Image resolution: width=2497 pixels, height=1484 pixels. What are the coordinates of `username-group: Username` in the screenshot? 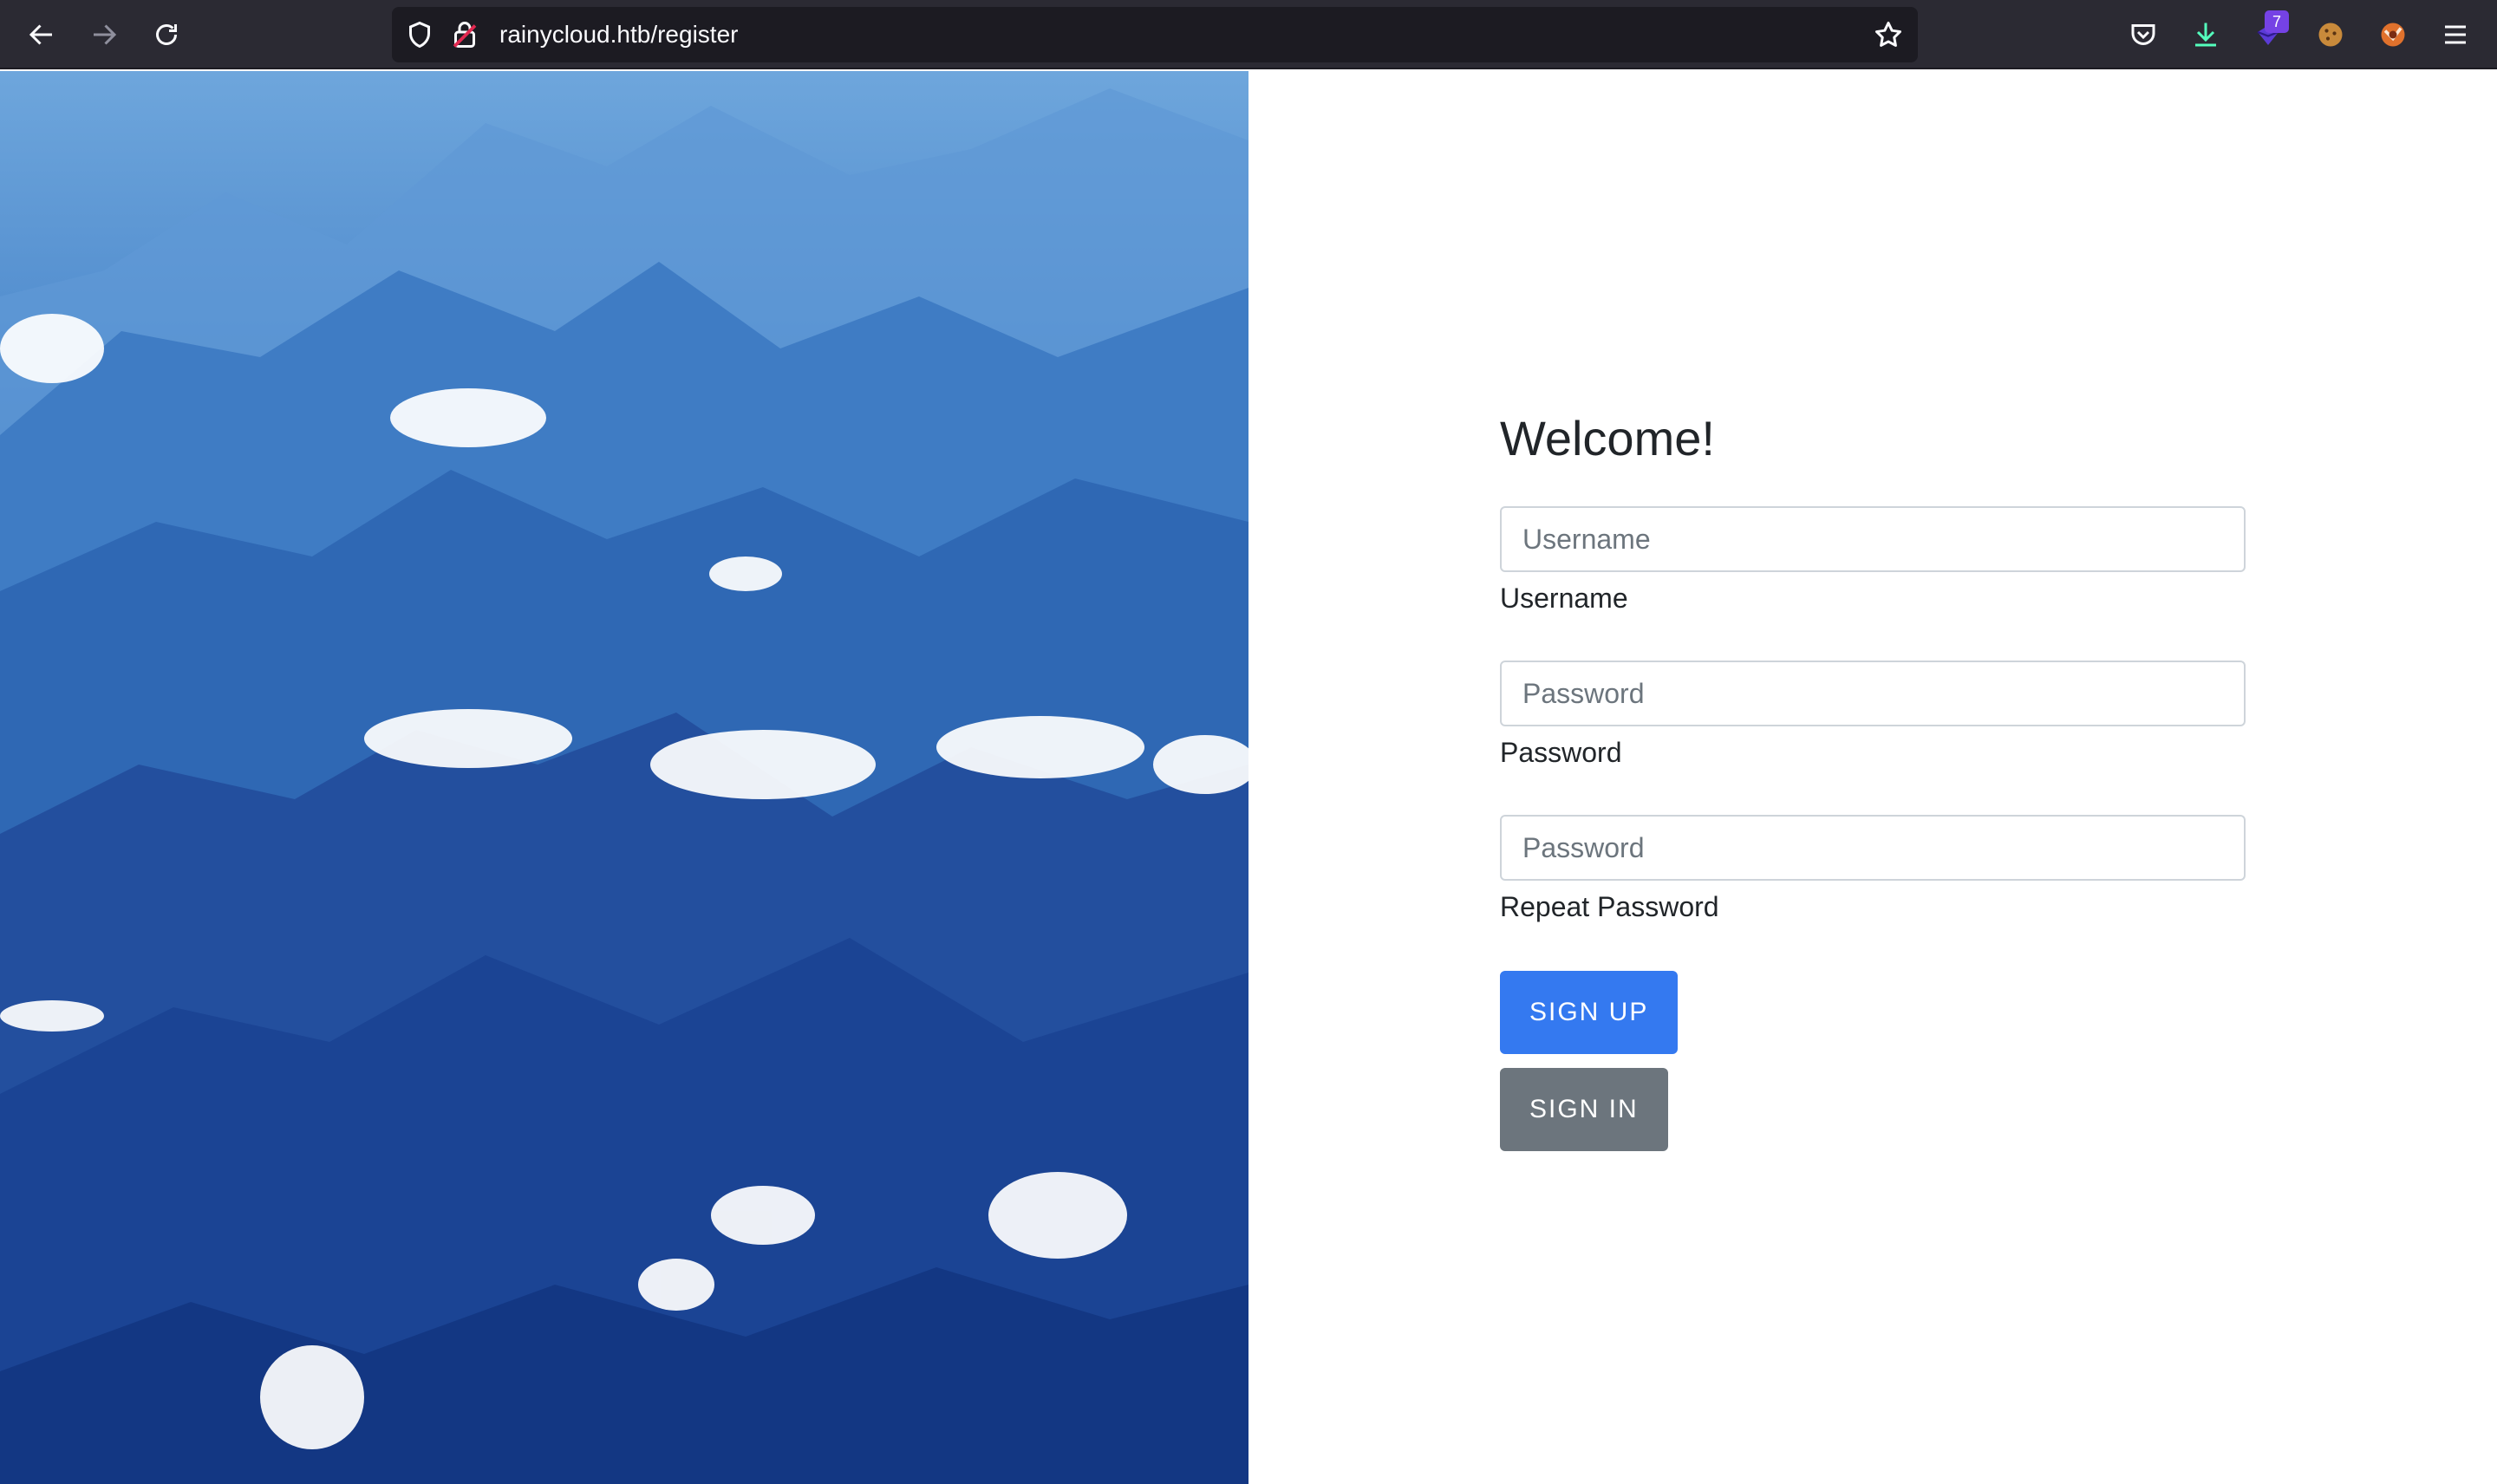 It's located at (1873, 560).